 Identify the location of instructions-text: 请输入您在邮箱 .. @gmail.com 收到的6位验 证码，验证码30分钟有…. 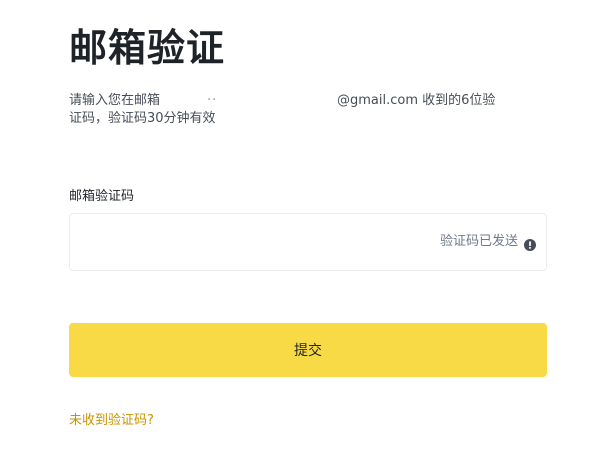
(304, 108).